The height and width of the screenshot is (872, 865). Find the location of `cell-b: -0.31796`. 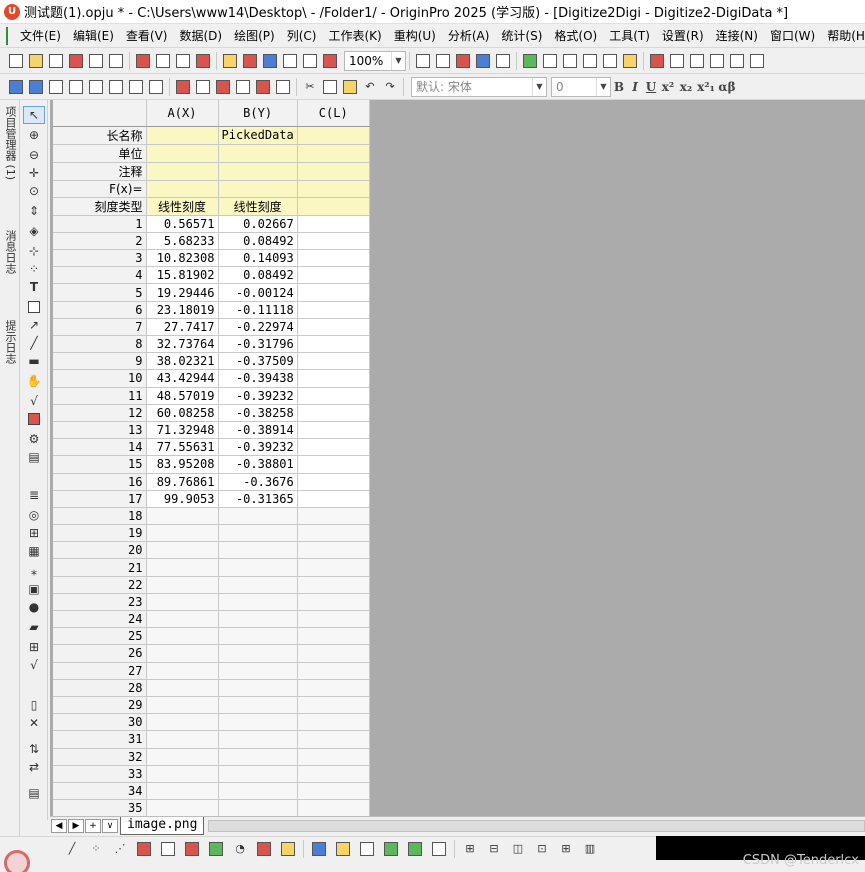

cell-b: -0.31796 is located at coordinates (258, 344).